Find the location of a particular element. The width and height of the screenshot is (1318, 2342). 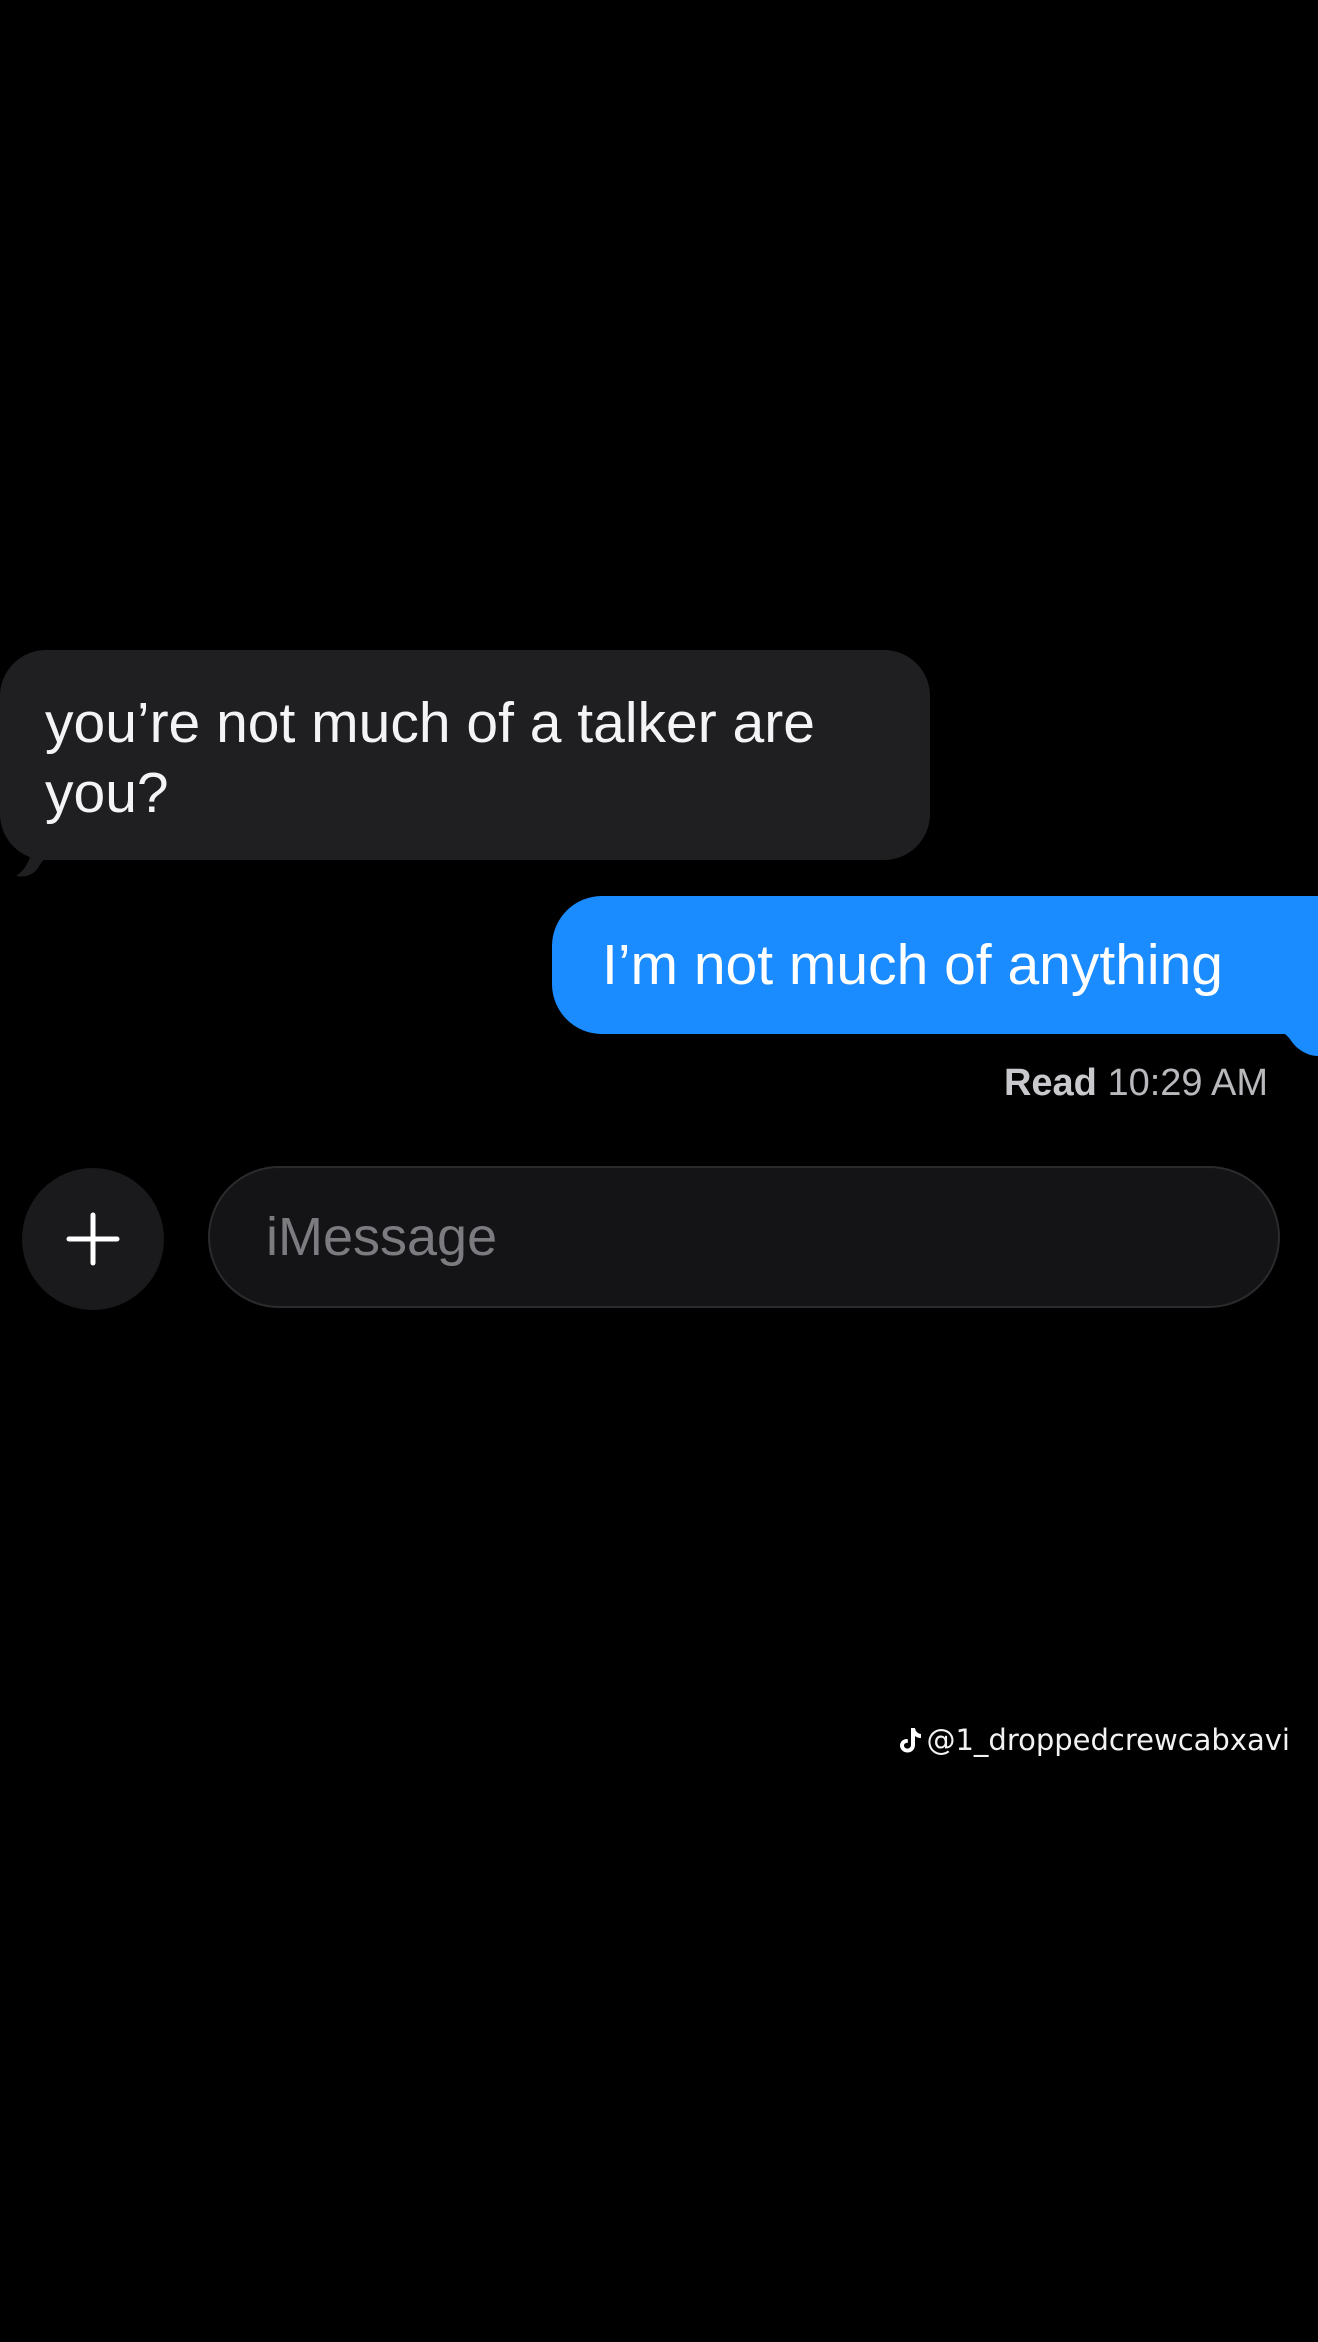

sent-message-text: I’m not much of anything is located at coordinates (912, 965).